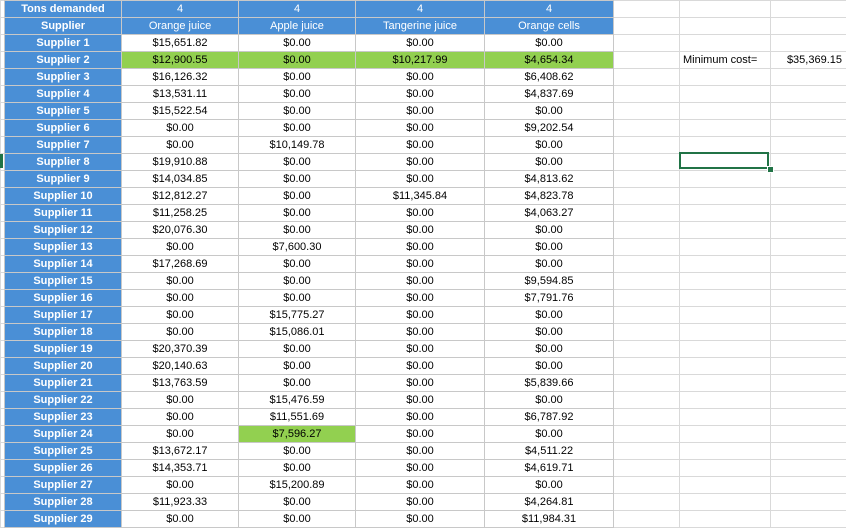 The height and width of the screenshot is (528, 846). I want to click on cost-cell: $13,672.17, so click(180, 451).